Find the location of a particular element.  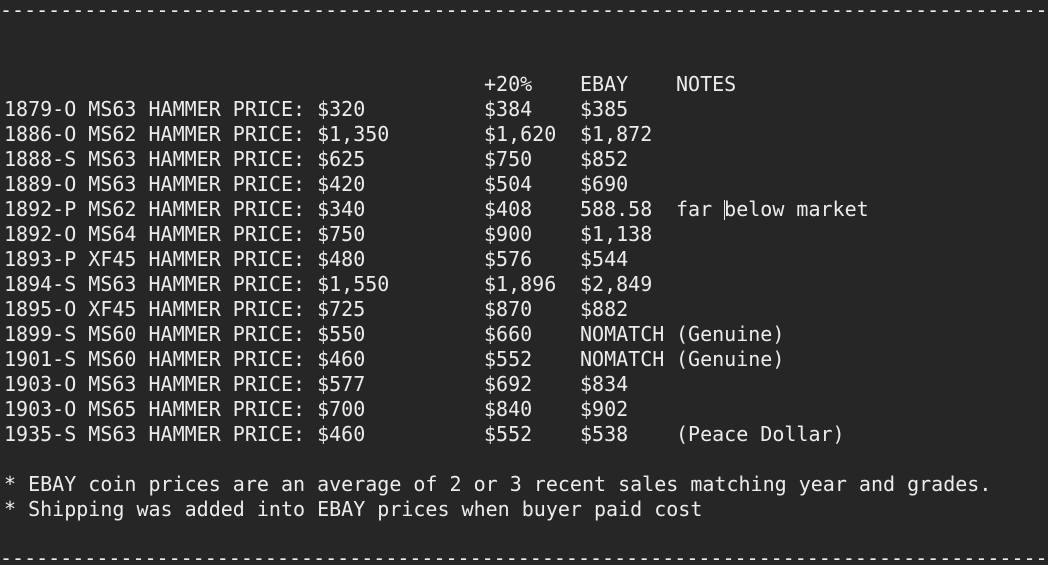

table-row: 1889-O MS63 HAMMER PRICE: $420 $504 $690 is located at coordinates (524, 184).